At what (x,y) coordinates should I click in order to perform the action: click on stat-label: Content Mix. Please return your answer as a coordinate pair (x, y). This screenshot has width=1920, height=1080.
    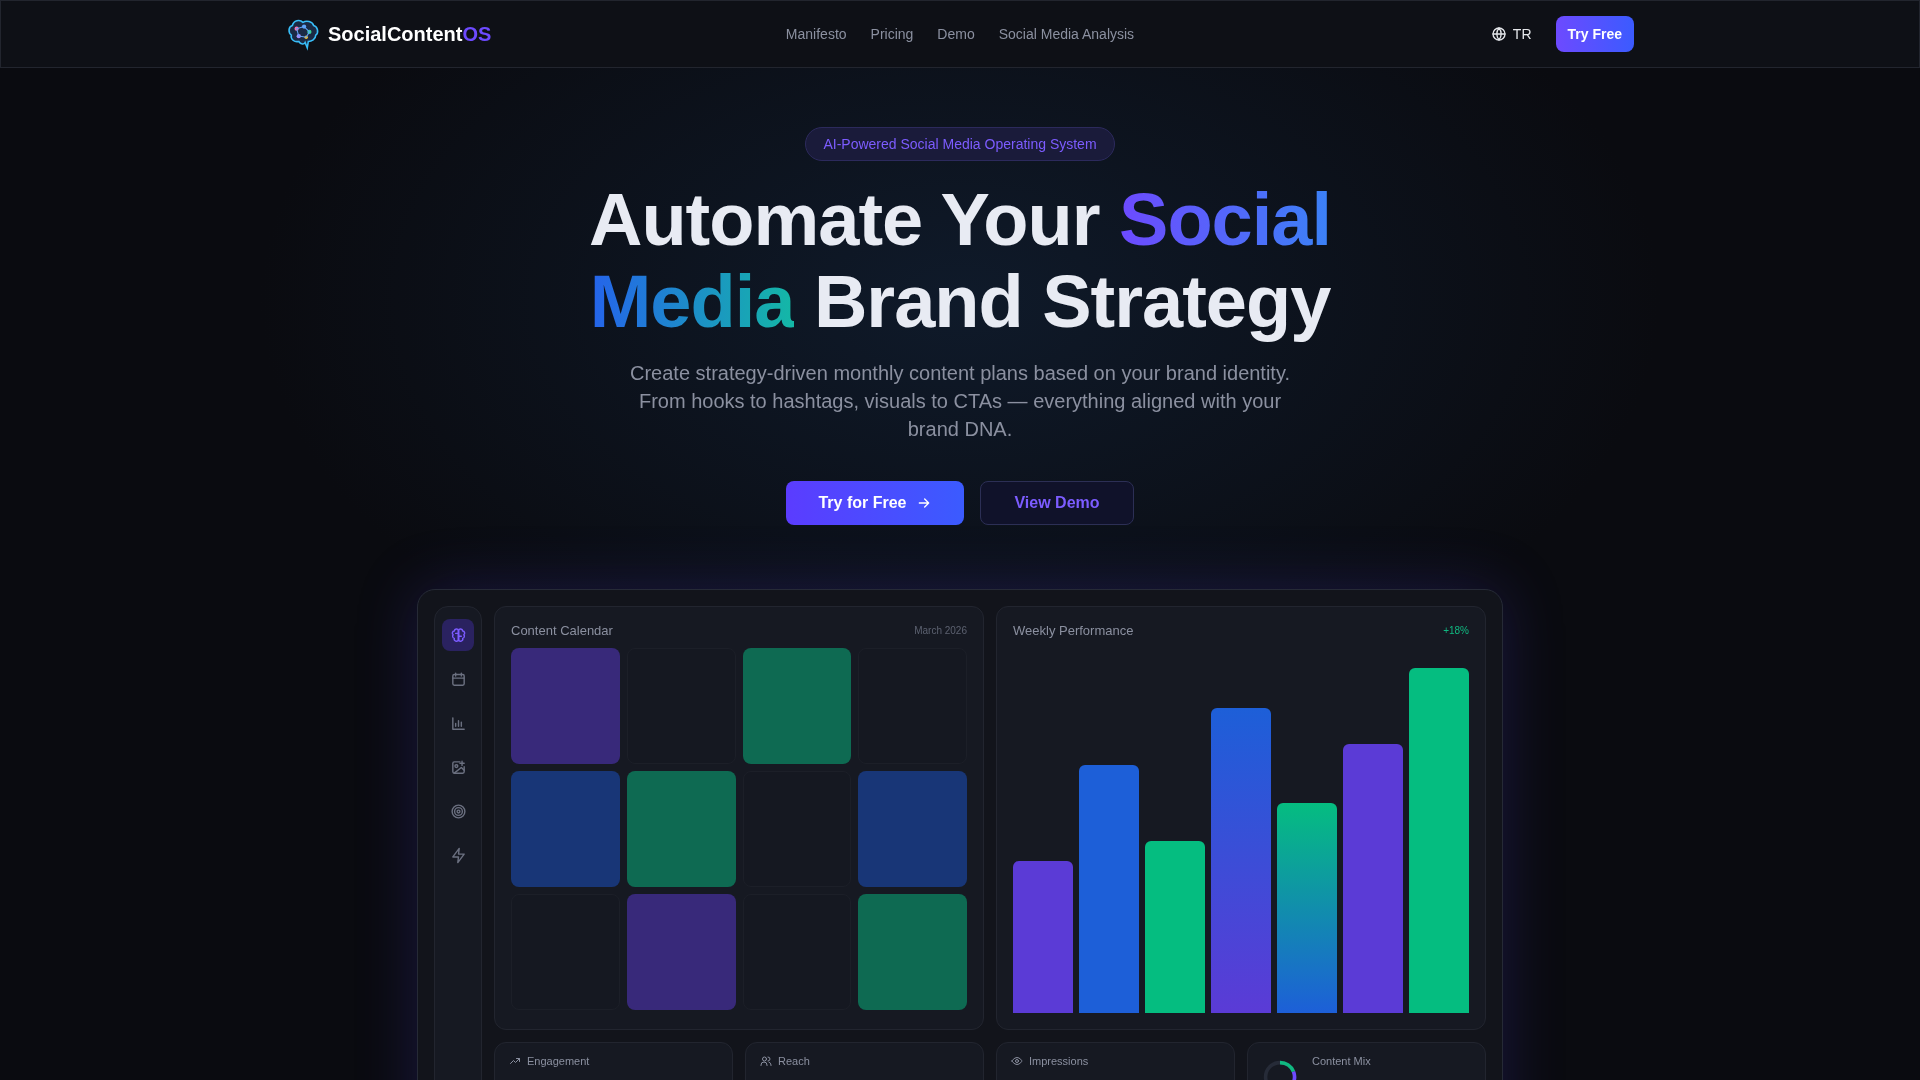
    Looking at the image, I should click on (1341, 1061).